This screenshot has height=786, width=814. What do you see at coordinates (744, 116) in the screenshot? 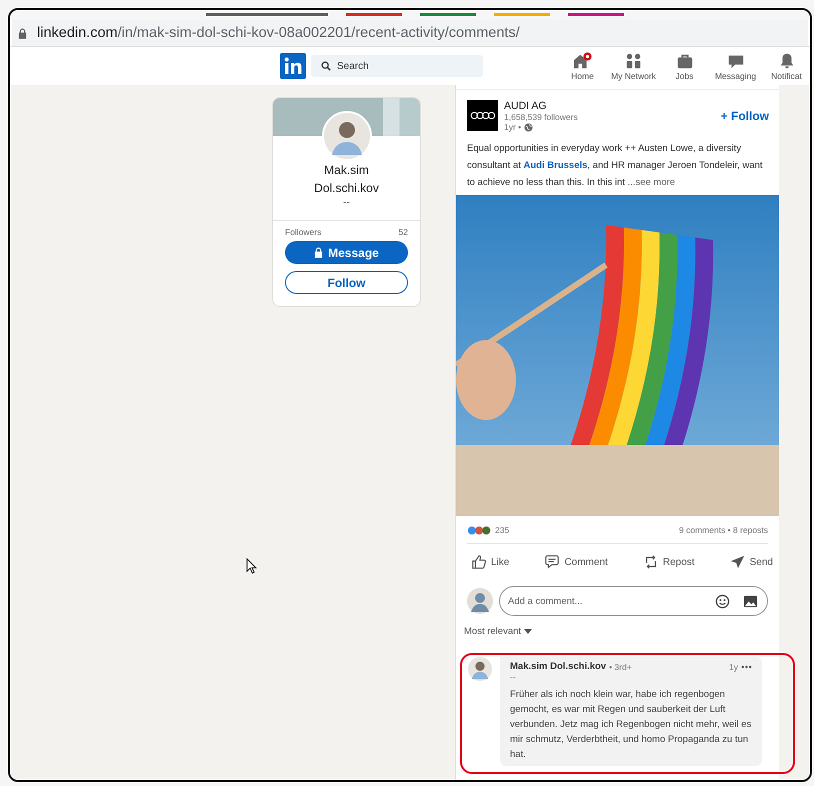
I see `follow-button: + Follow` at bounding box center [744, 116].